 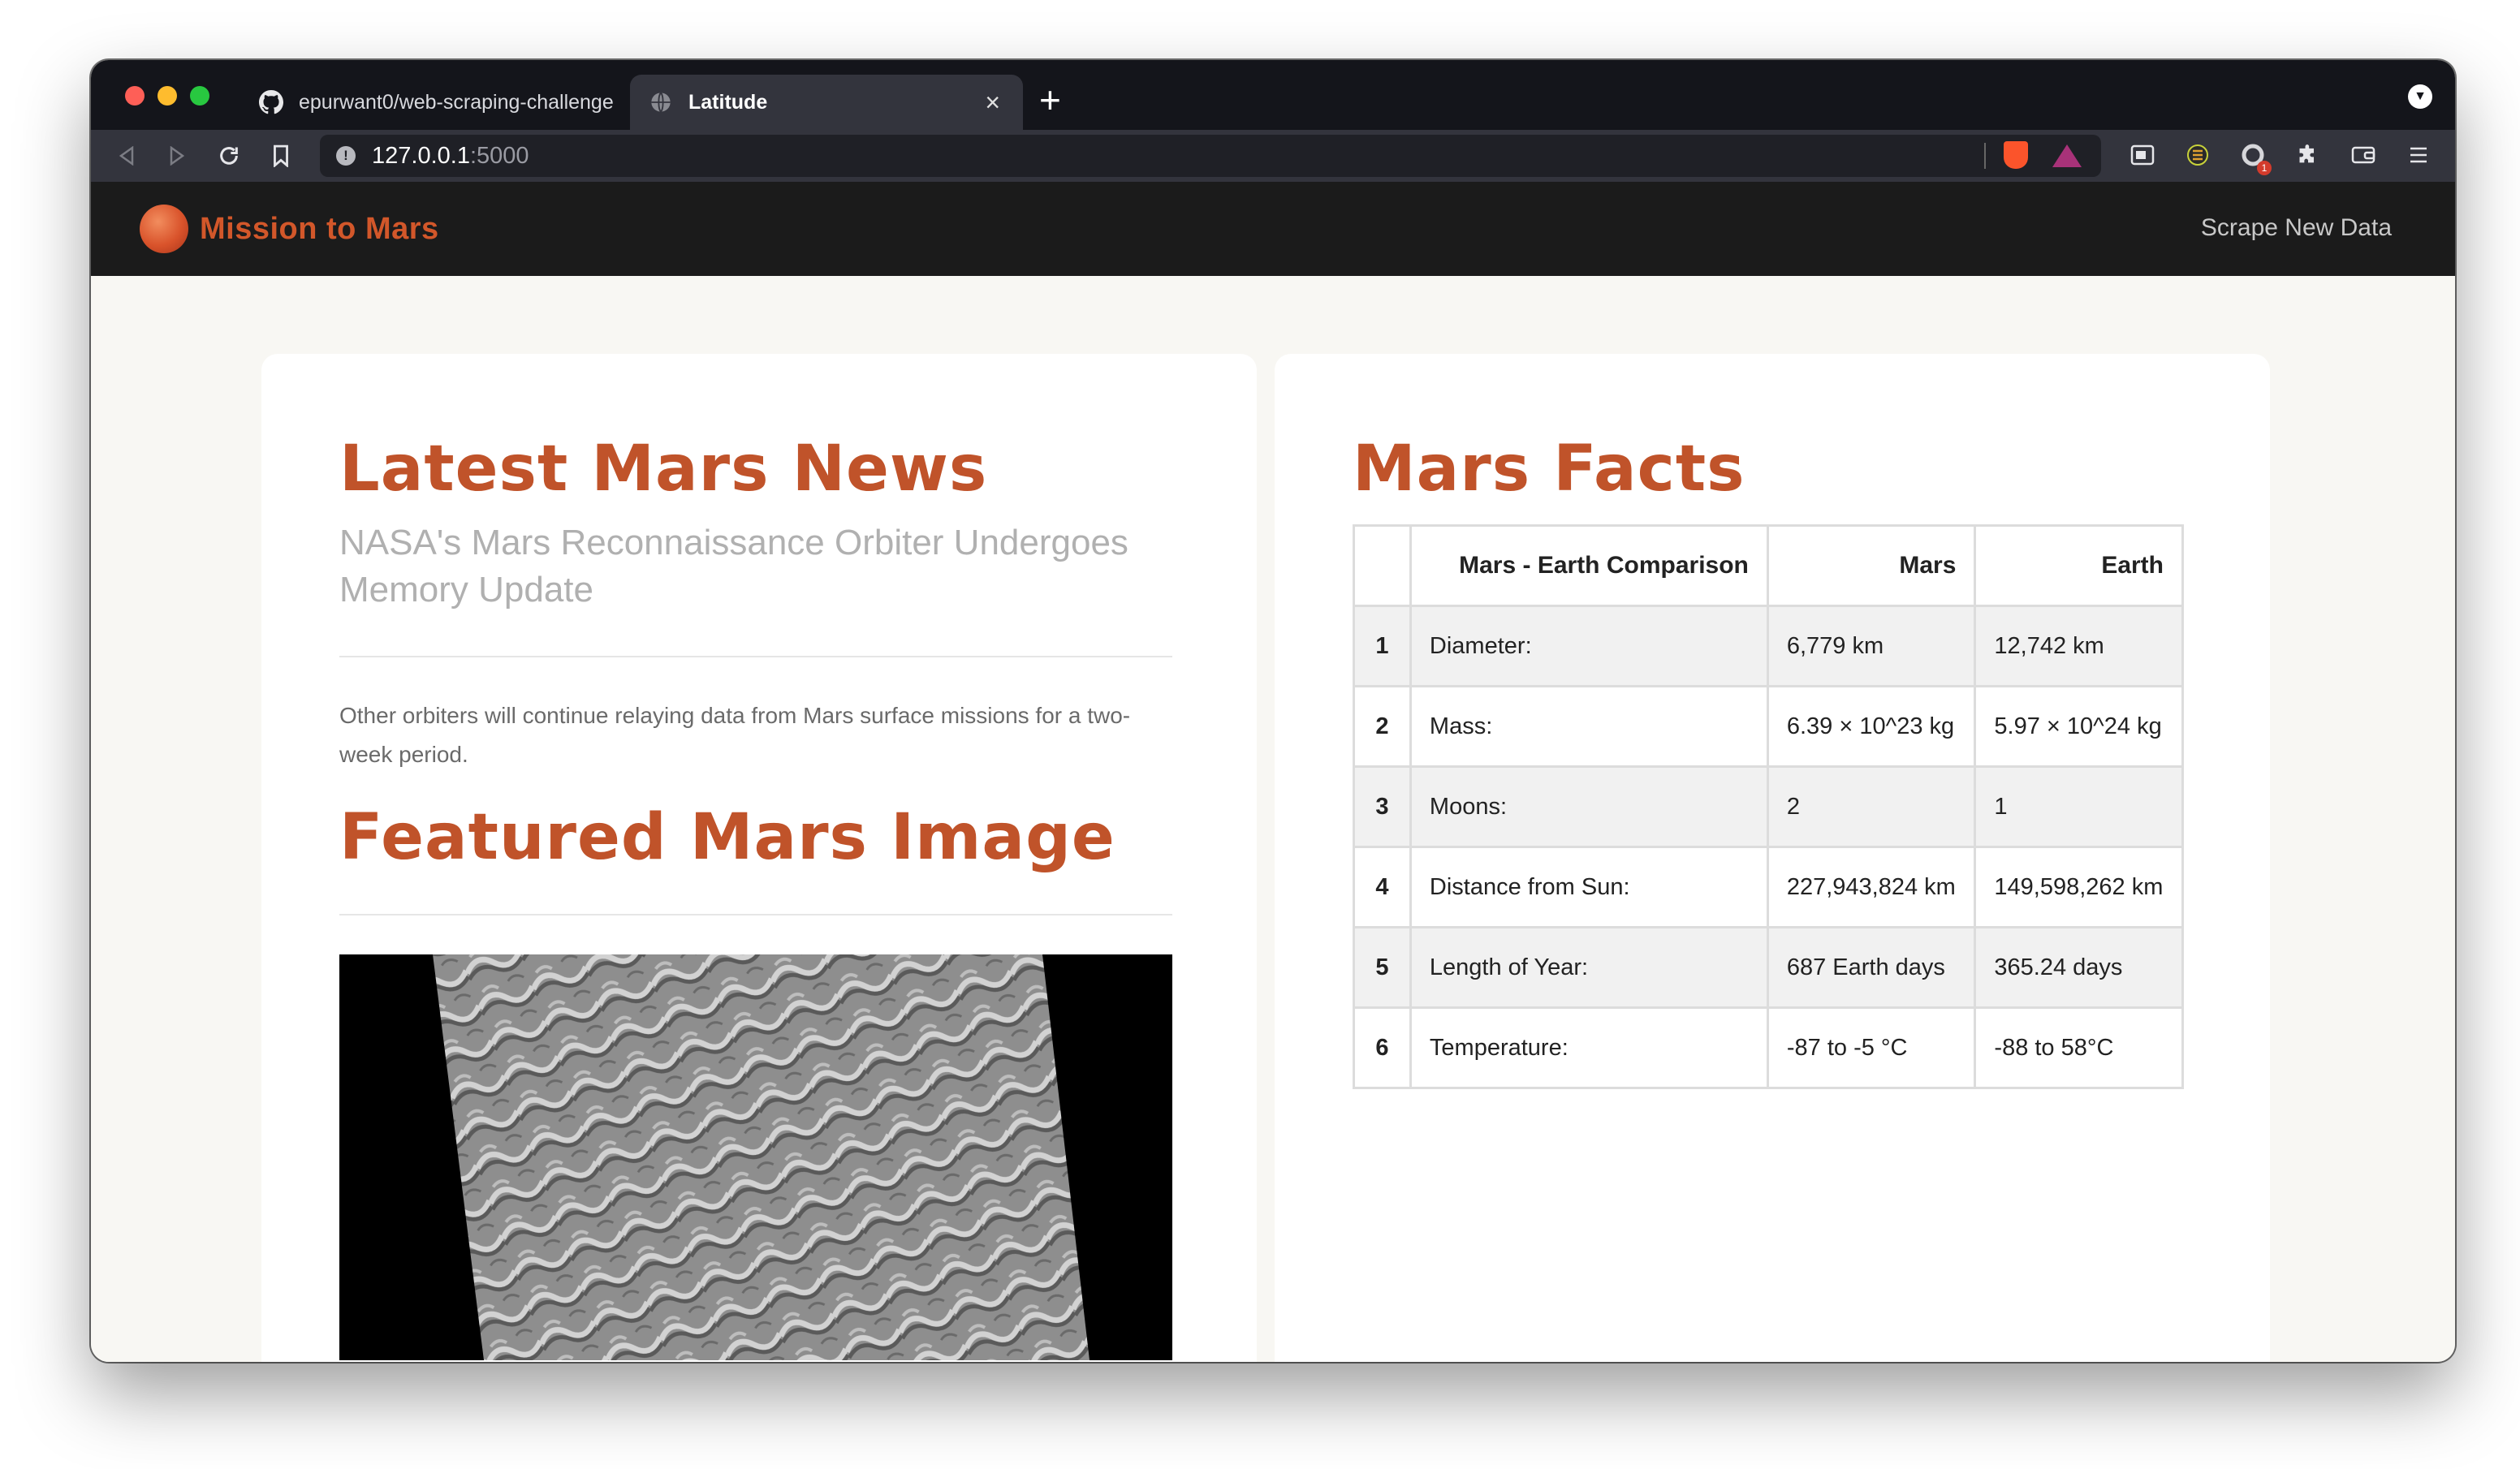 I want to click on bookmark-icon, so click(x=281, y=156).